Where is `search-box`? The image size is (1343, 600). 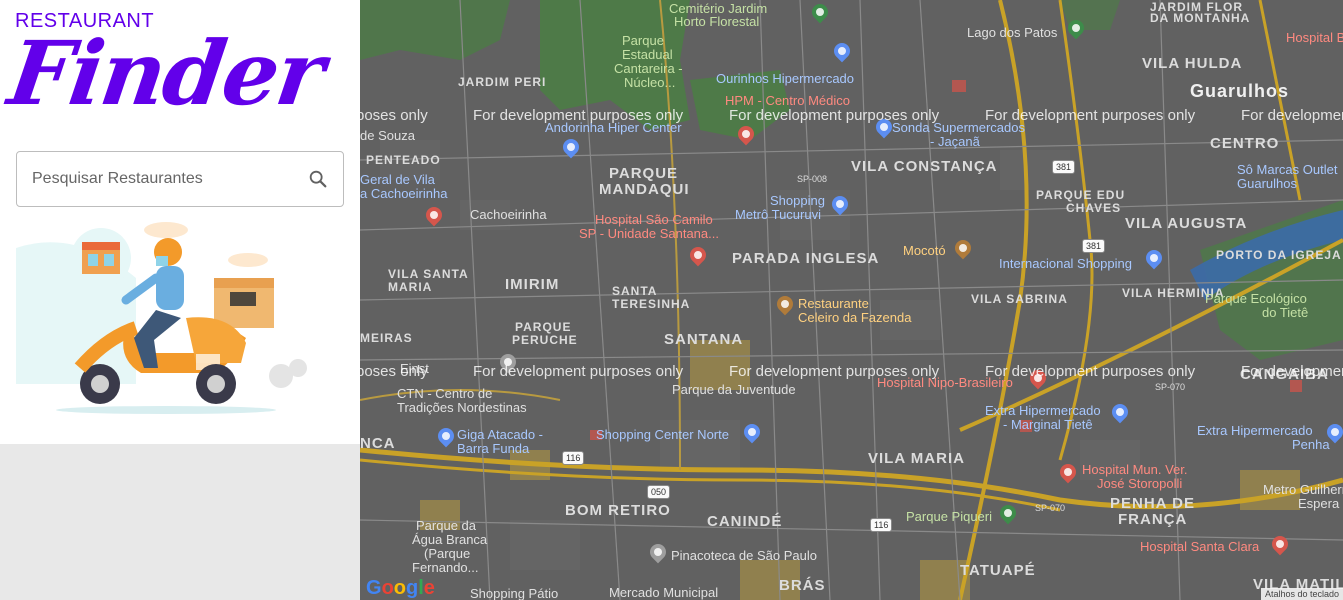 search-box is located at coordinates (180, 179).